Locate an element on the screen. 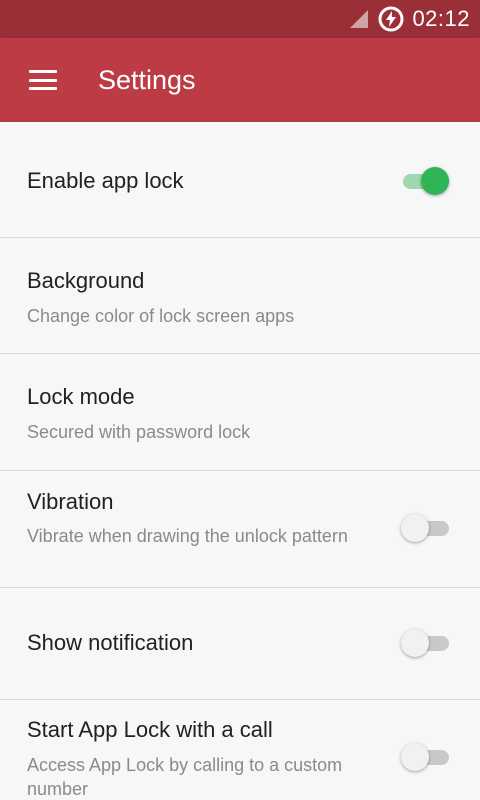  setting-title: Start App Lock with a call is located at coordinates (150, 729).